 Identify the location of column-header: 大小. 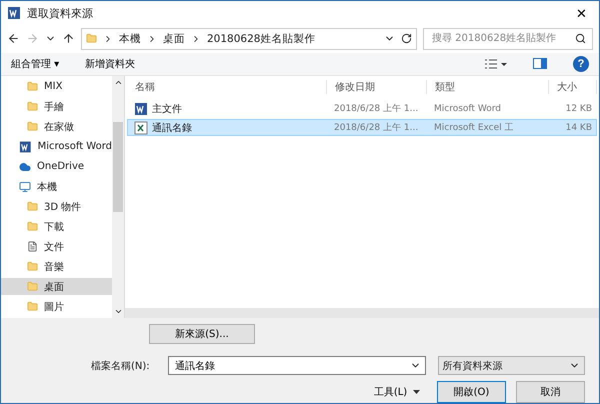
(573, 87).